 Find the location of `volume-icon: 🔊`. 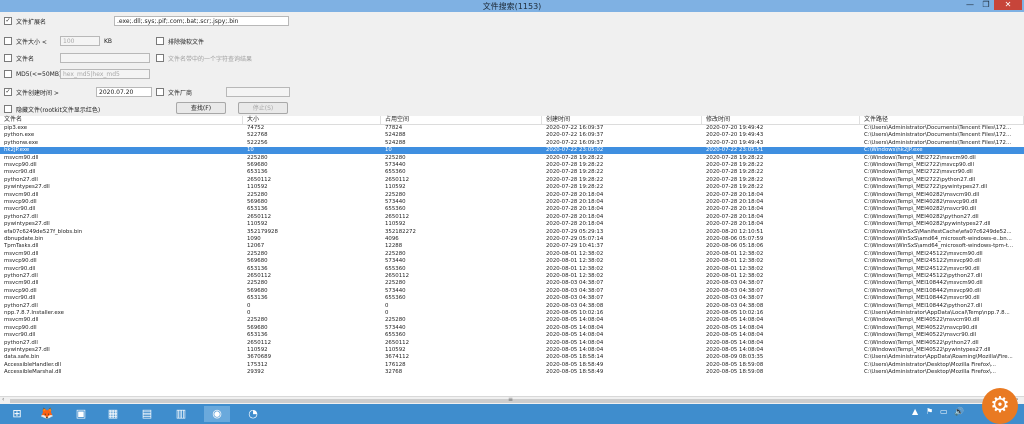

volume-icon: 🔊 is located at coordinates (959, 411).